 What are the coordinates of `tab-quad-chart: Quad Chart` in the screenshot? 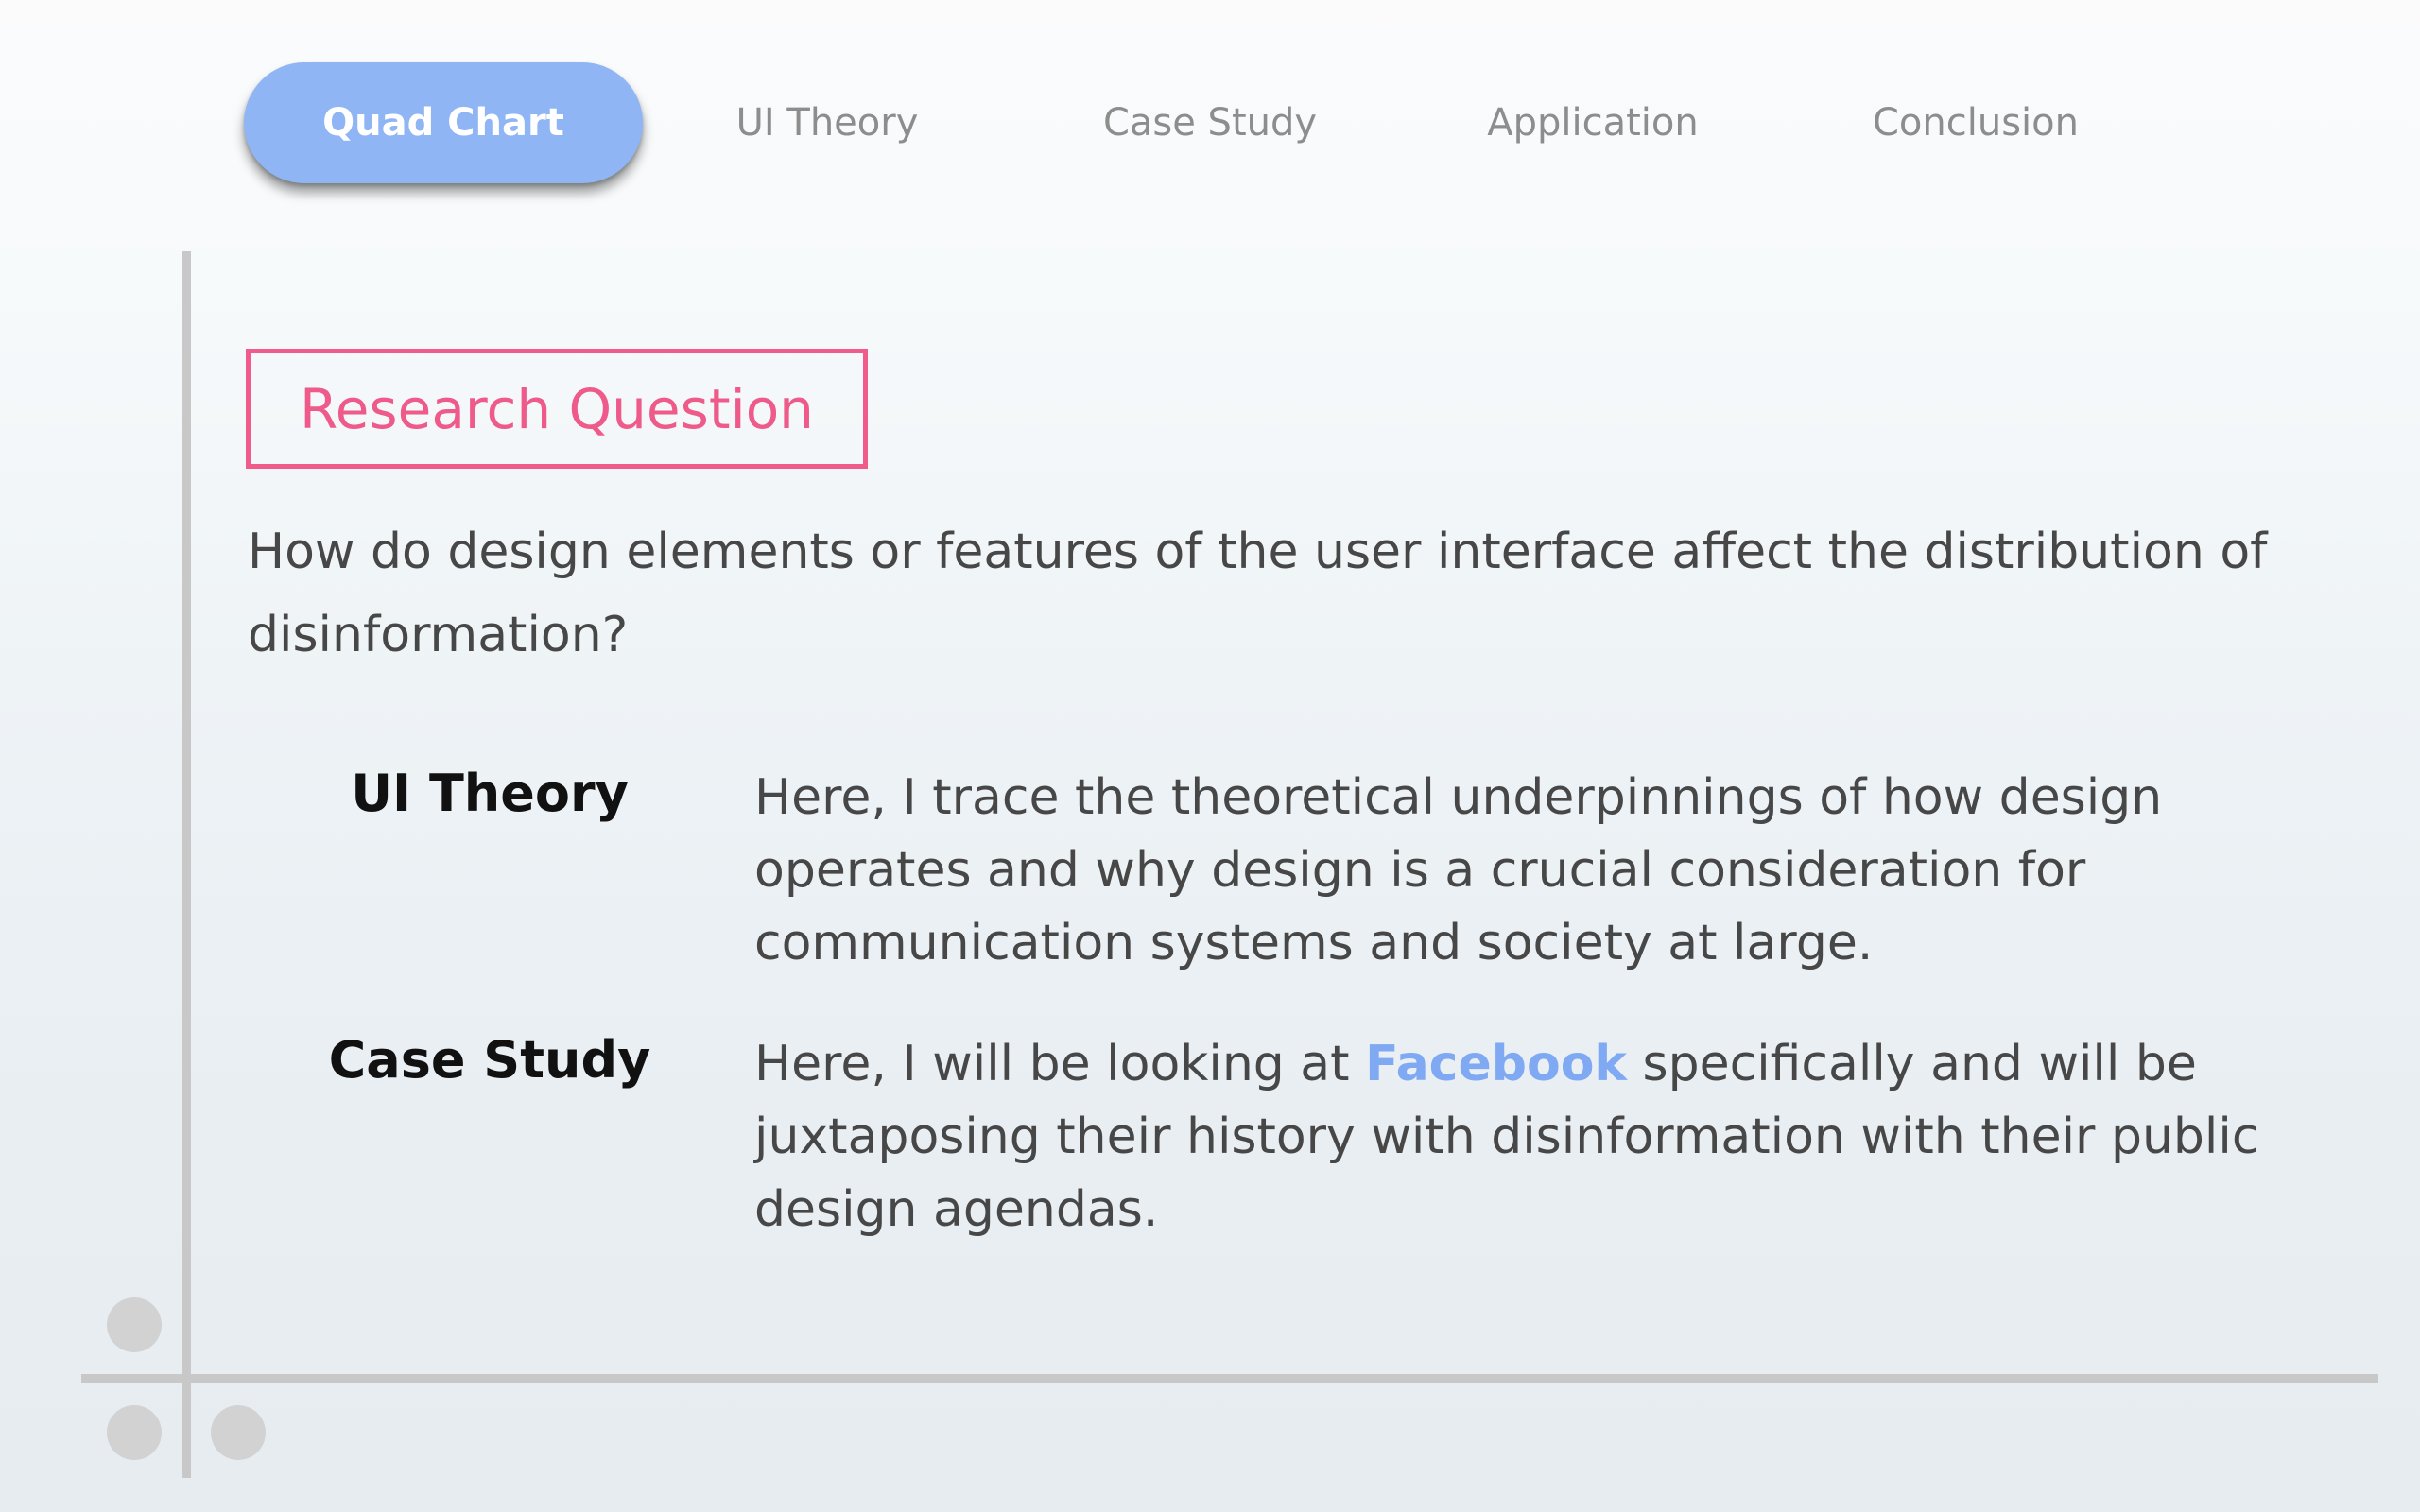 It's located at (443, 122).